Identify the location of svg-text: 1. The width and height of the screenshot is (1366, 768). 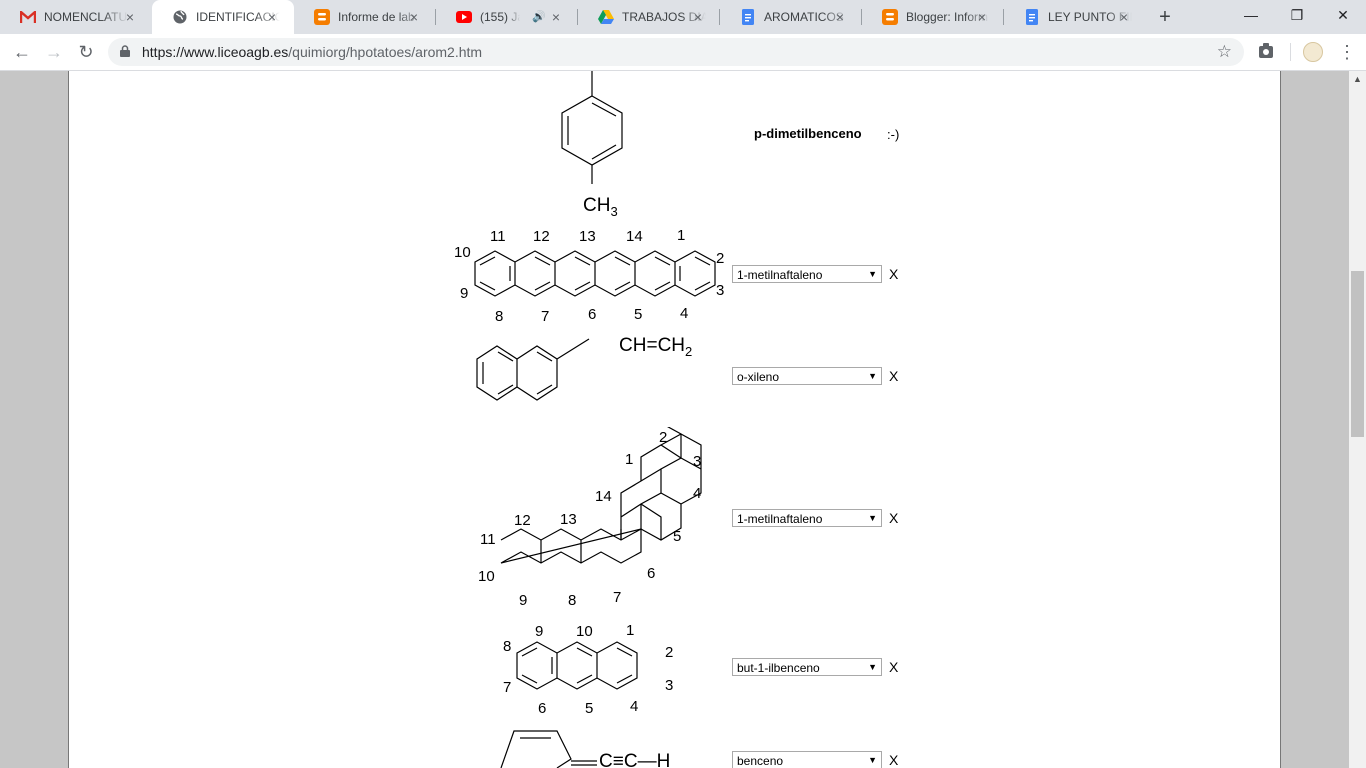
(681, 235).